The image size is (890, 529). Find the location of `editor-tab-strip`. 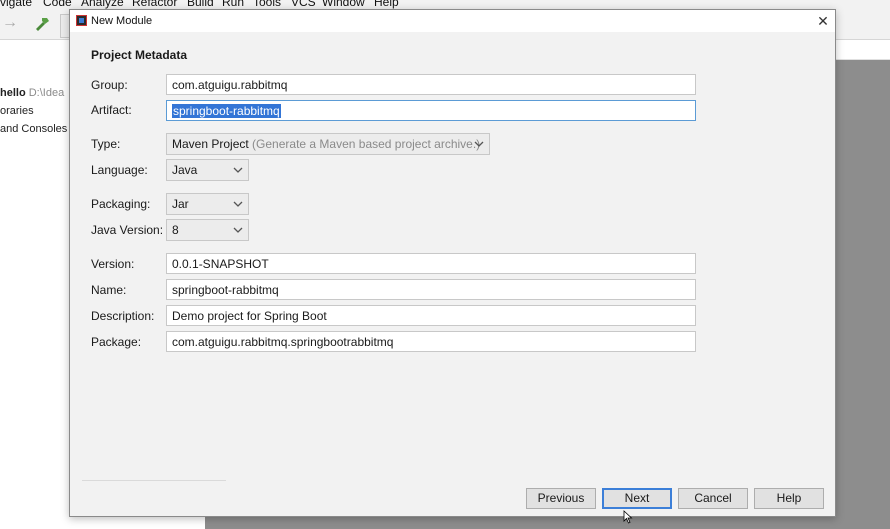

editor-tab-strip is located at coordinates (862, 50).